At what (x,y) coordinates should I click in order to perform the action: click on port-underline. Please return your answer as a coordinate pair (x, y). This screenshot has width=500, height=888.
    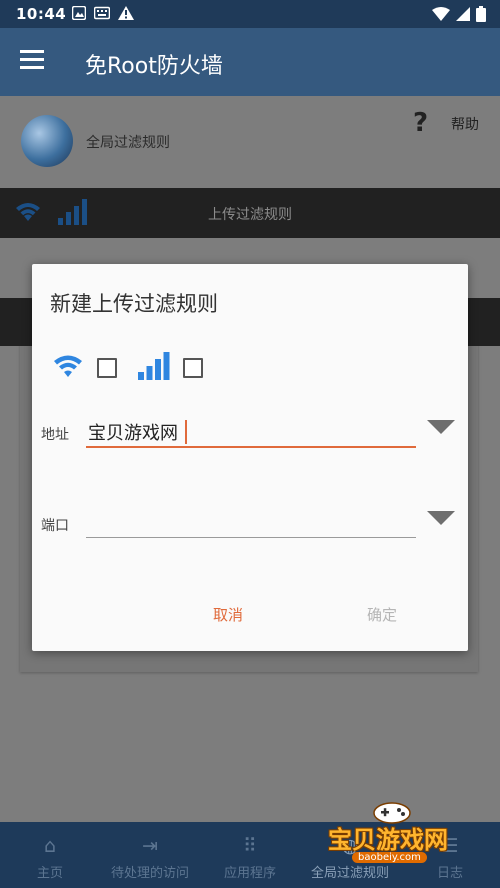
    Looking at the image, I should click on (251, 537).